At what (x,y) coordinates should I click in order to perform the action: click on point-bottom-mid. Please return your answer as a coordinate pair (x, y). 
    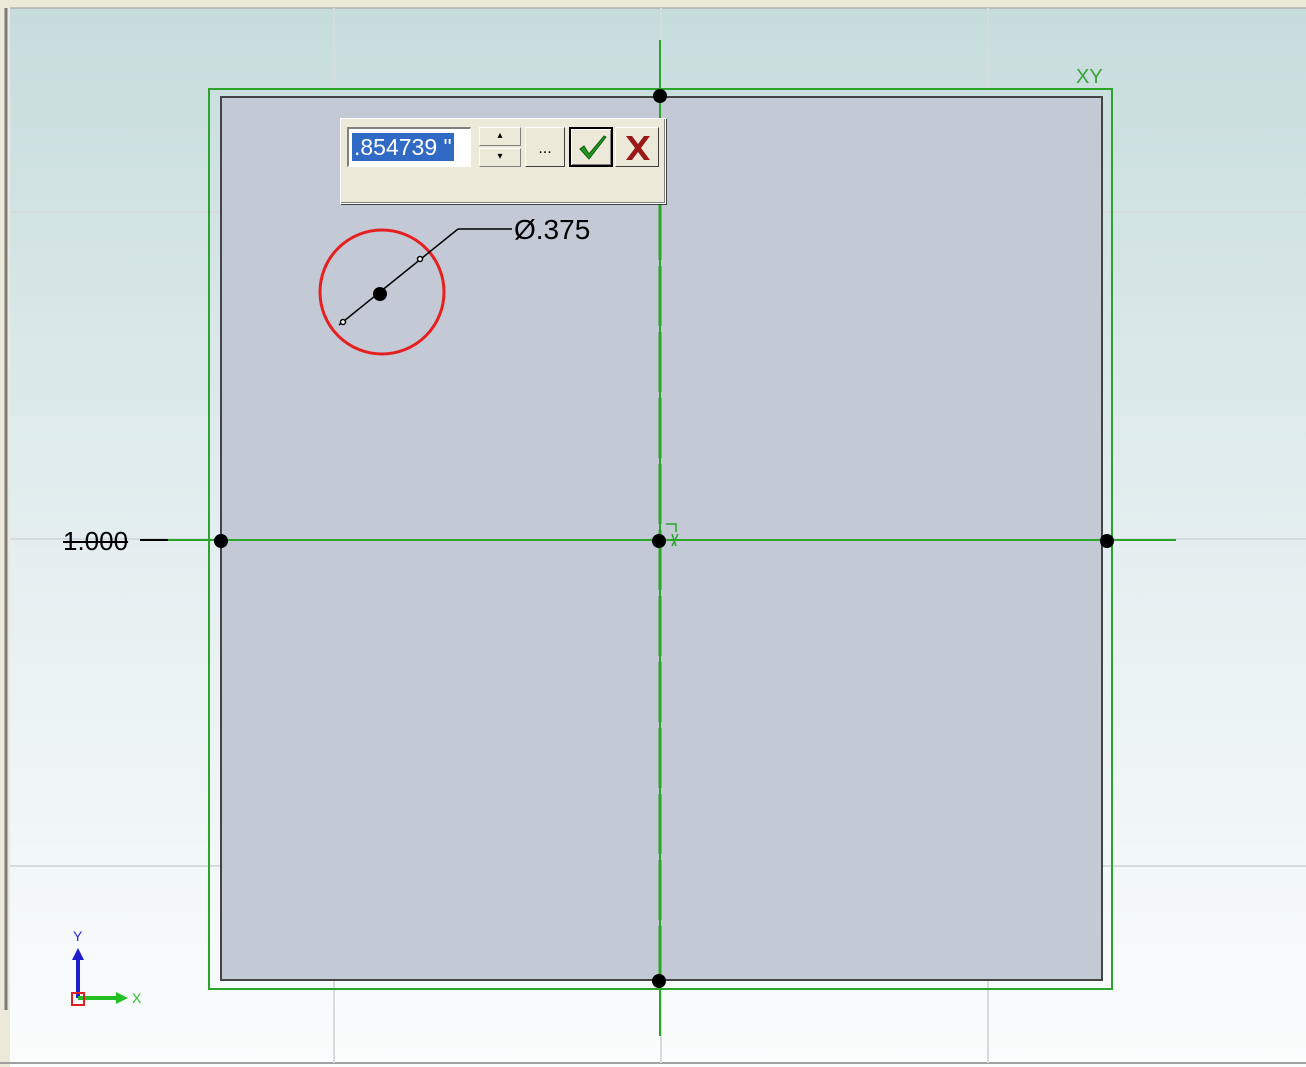
    Looking at the image, I should click on (659, 981).